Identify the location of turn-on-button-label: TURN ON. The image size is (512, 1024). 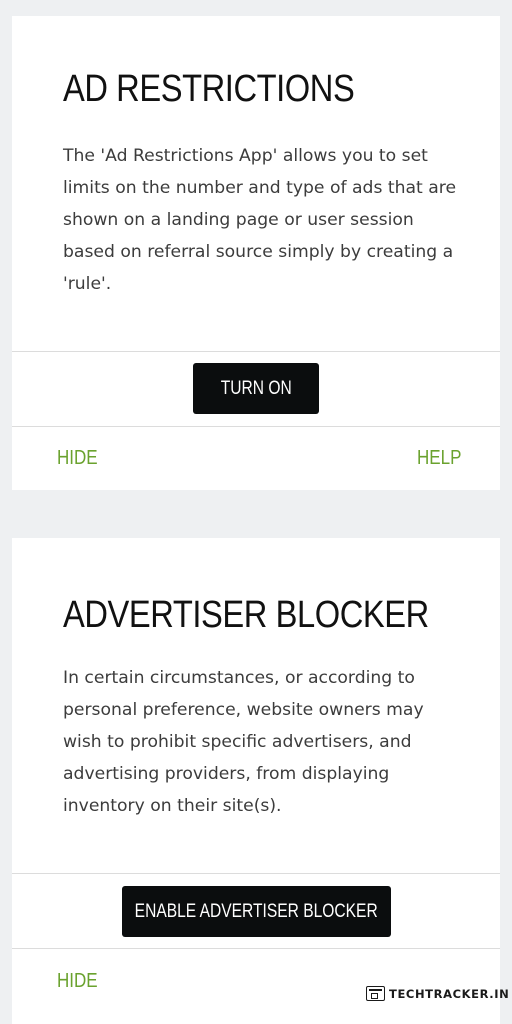
(256, 388).